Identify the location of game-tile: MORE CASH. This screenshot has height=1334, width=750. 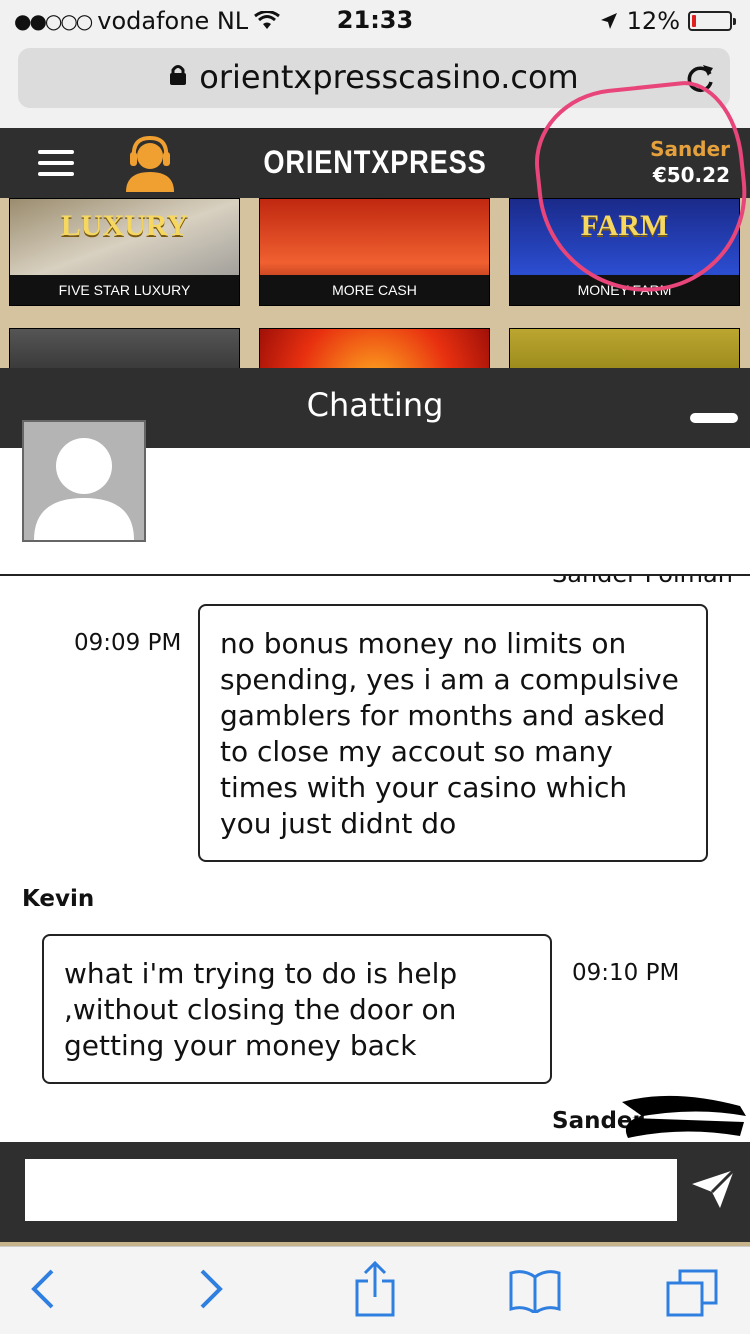
(374, 252).